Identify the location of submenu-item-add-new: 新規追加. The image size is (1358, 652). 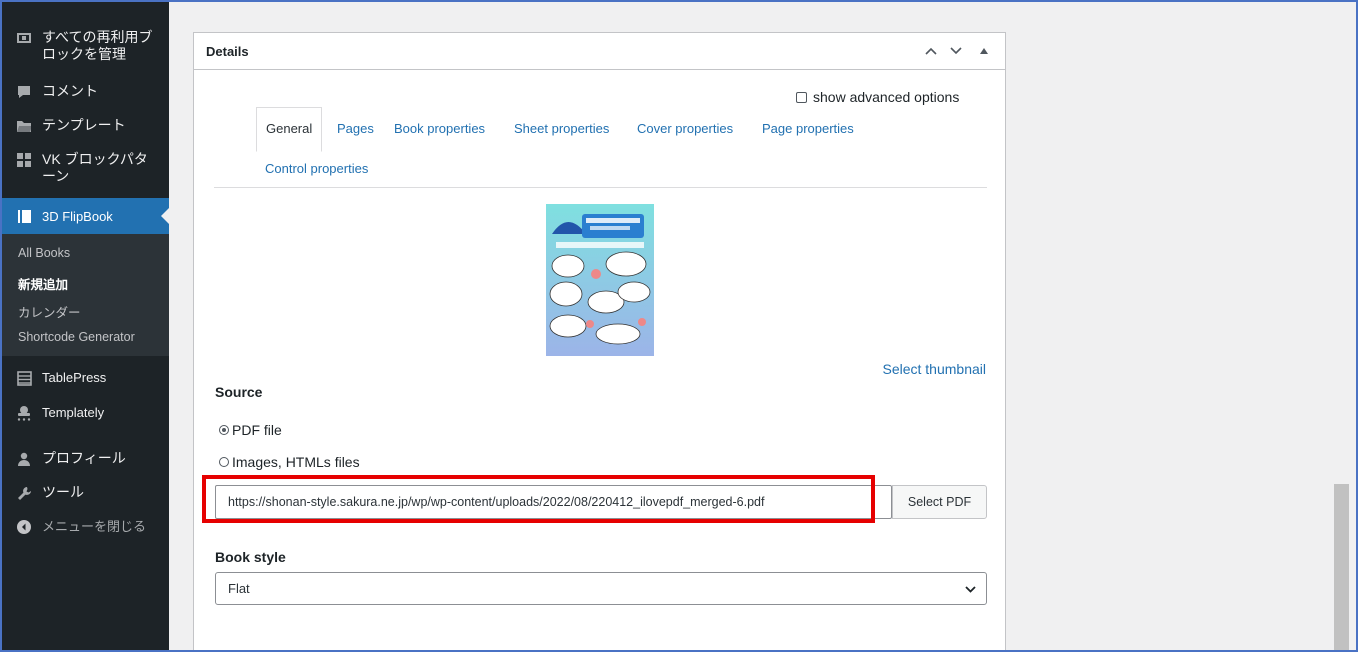
(43, 283).